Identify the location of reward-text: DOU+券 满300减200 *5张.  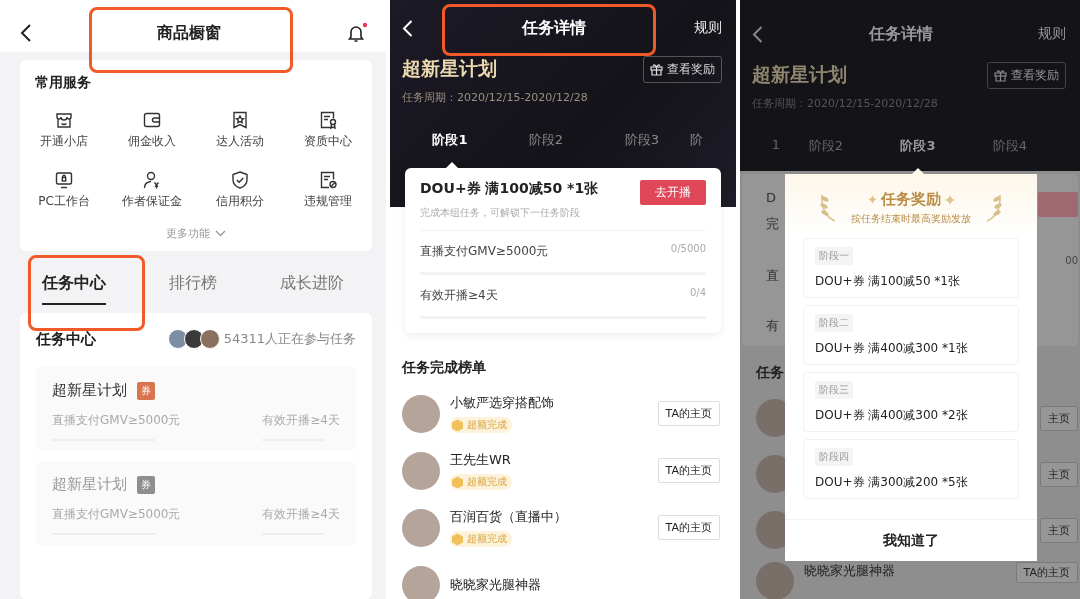
(891, 482).